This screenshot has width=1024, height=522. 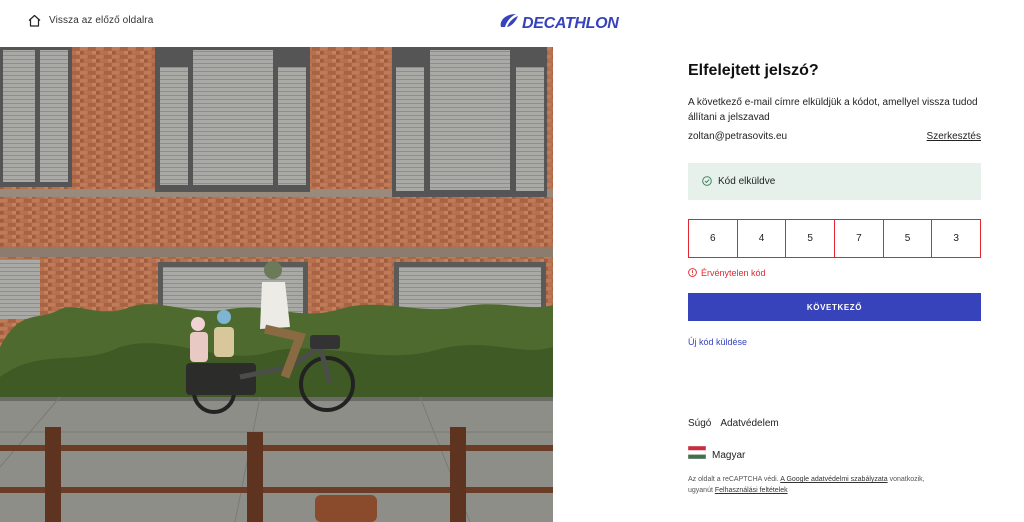 What do you see at coordinates (738, 136) in the screenshot?
I see `email-display: zoltan@petrasovits.eu` at bounding box center [738, 136].